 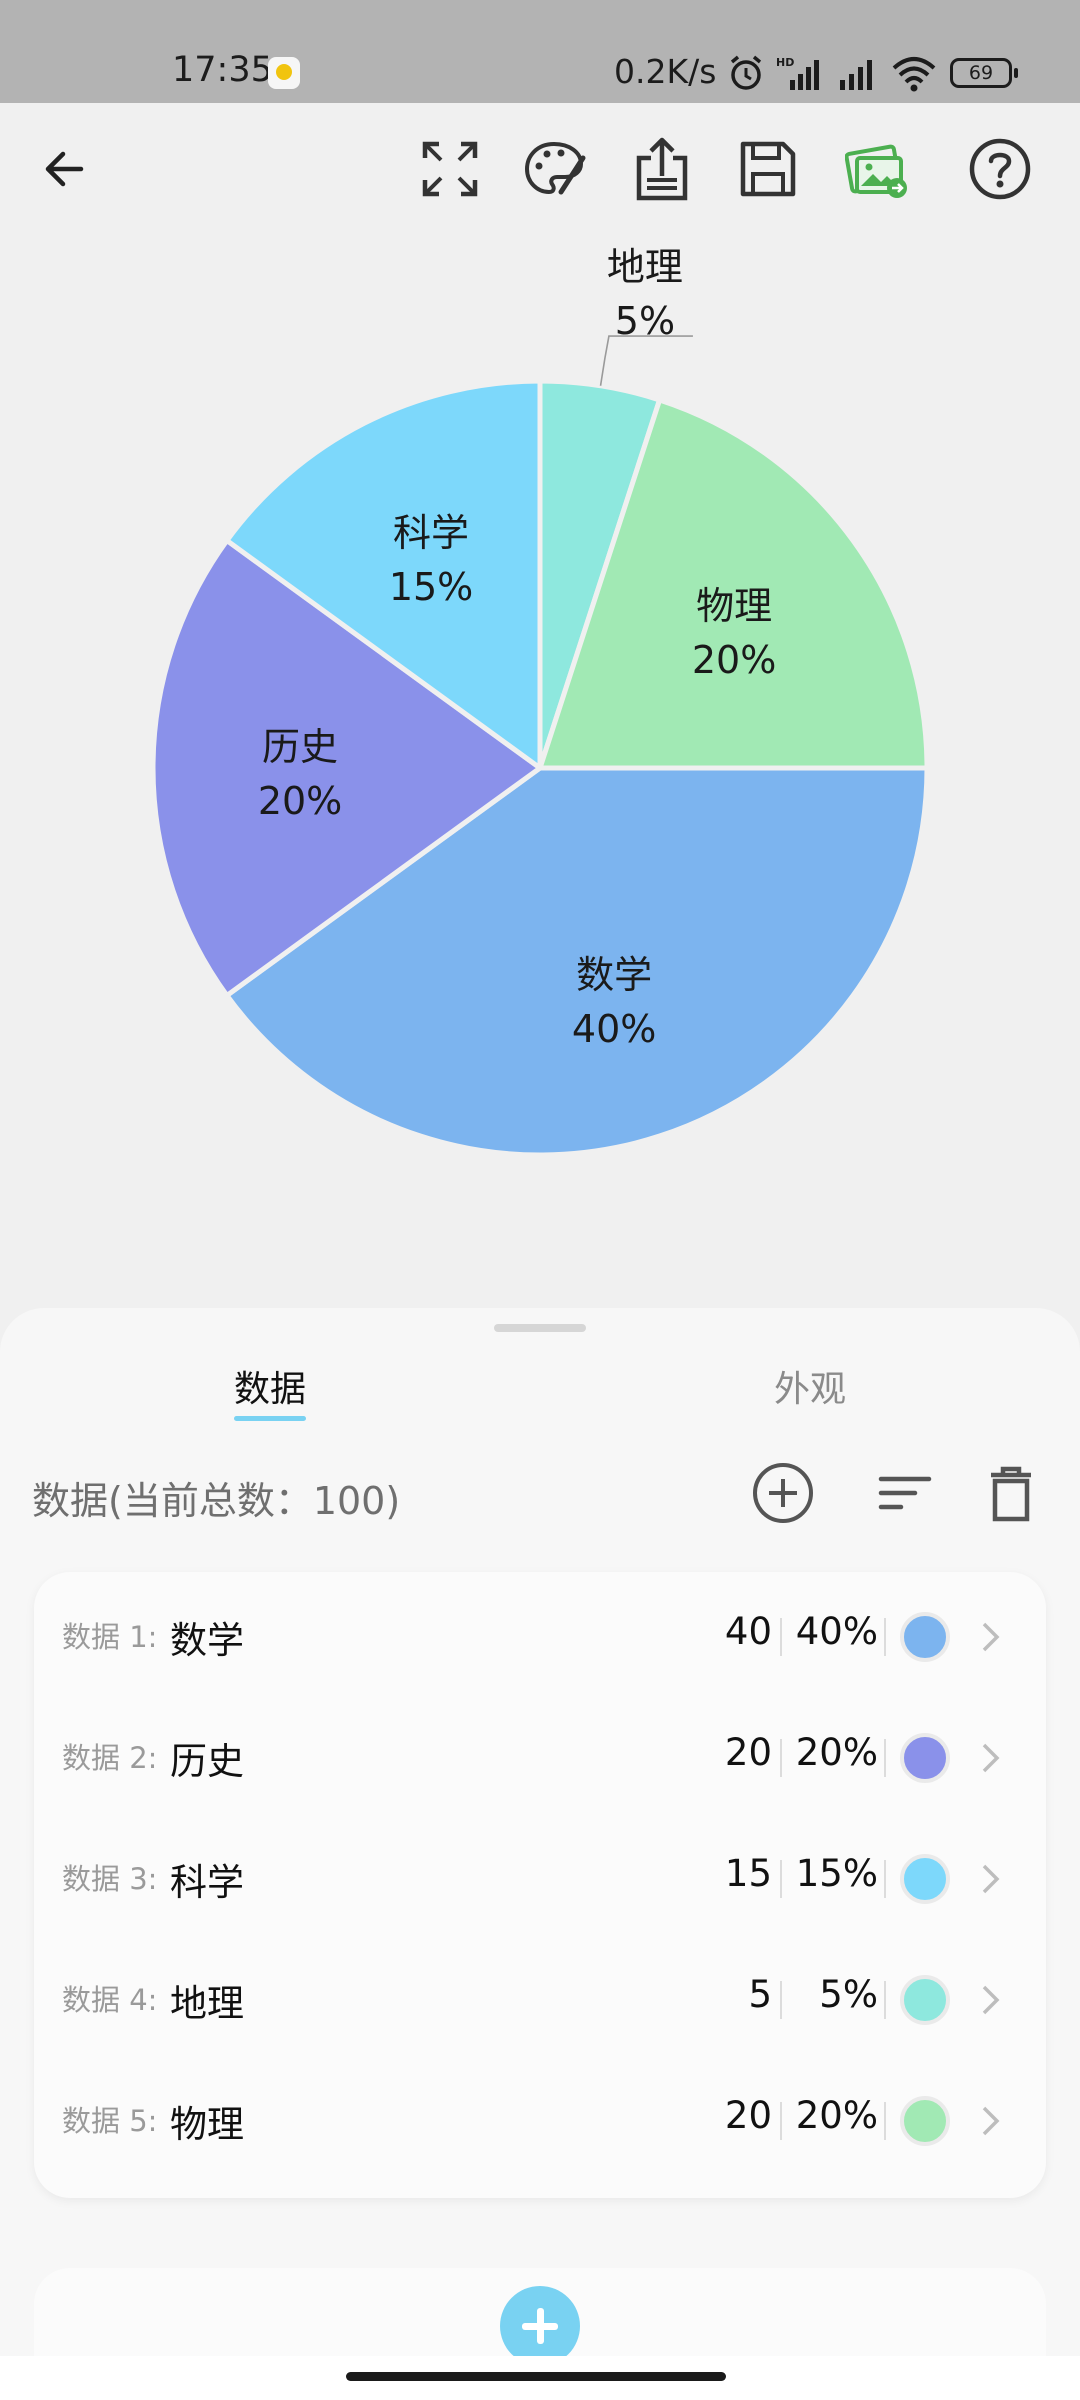 What do you see at coordinates (665, 71) in the screenshot?
I see `network-speed: 0.2K/s` at bounding box center [665, 71].